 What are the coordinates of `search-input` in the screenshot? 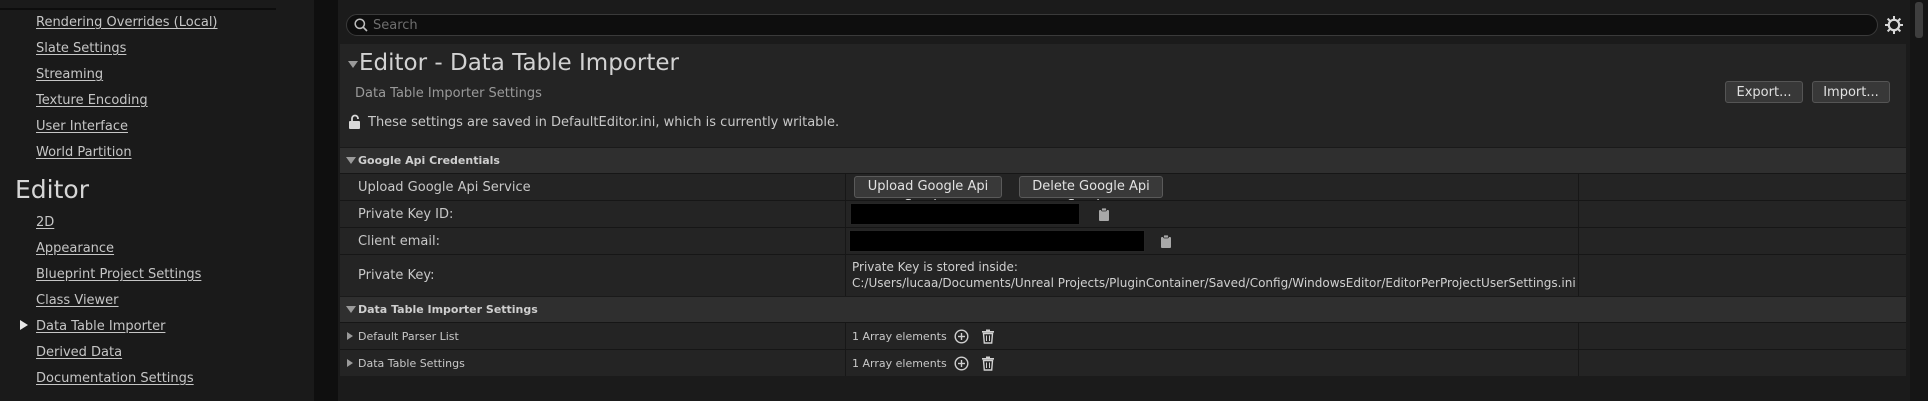 It's located at (1118, 25).